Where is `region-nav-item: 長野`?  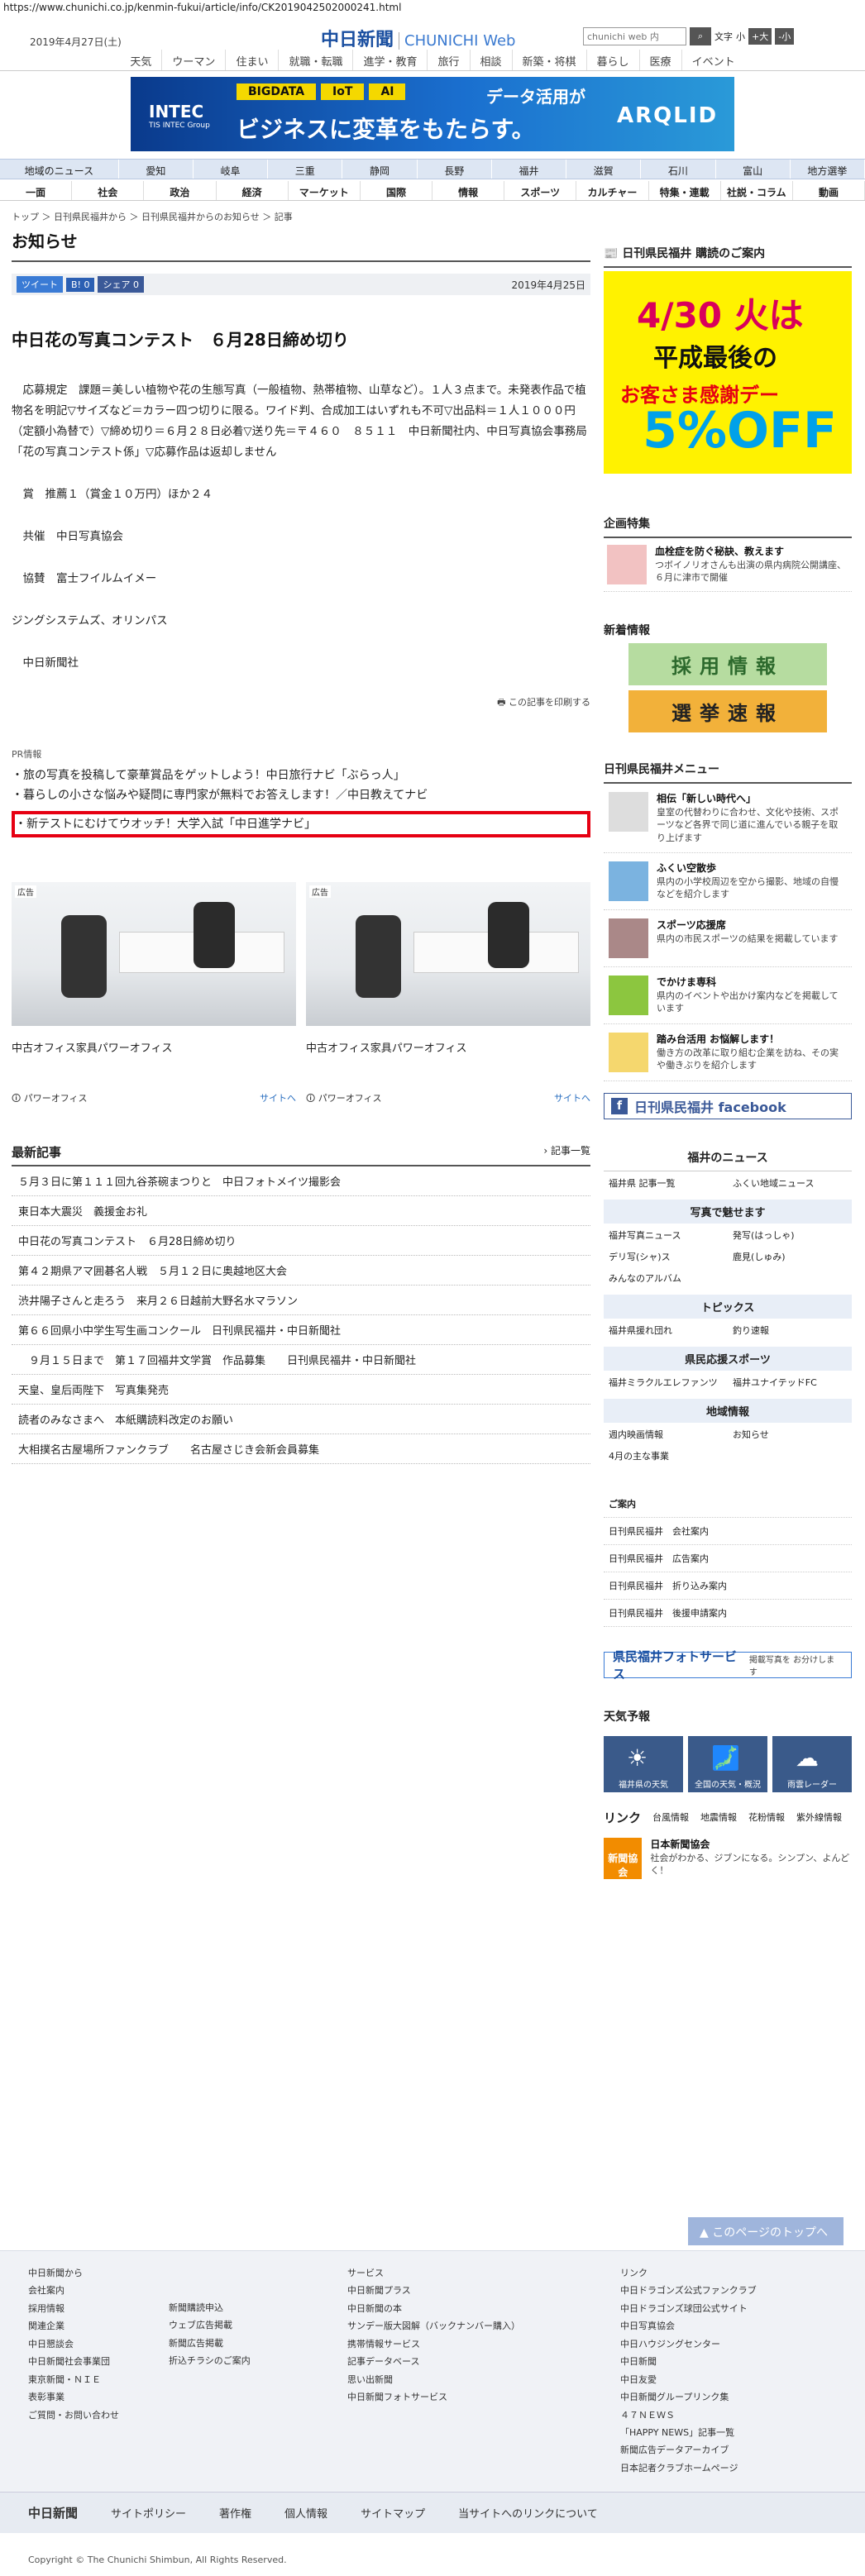
region-nav-item: 長野 is located at coordinates (455, 169).